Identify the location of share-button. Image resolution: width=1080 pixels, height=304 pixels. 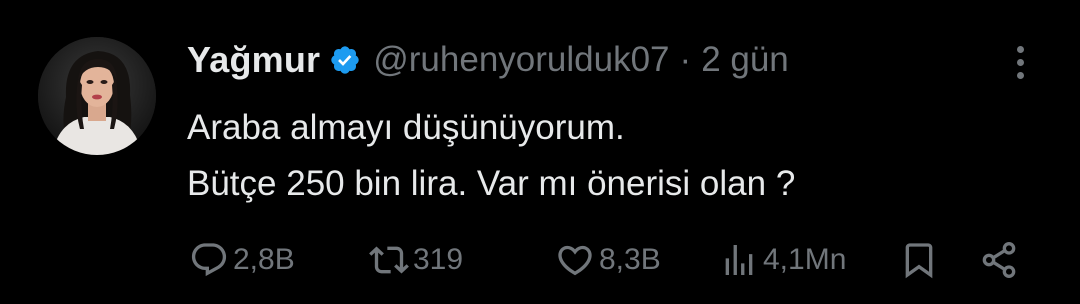
(999, 260).